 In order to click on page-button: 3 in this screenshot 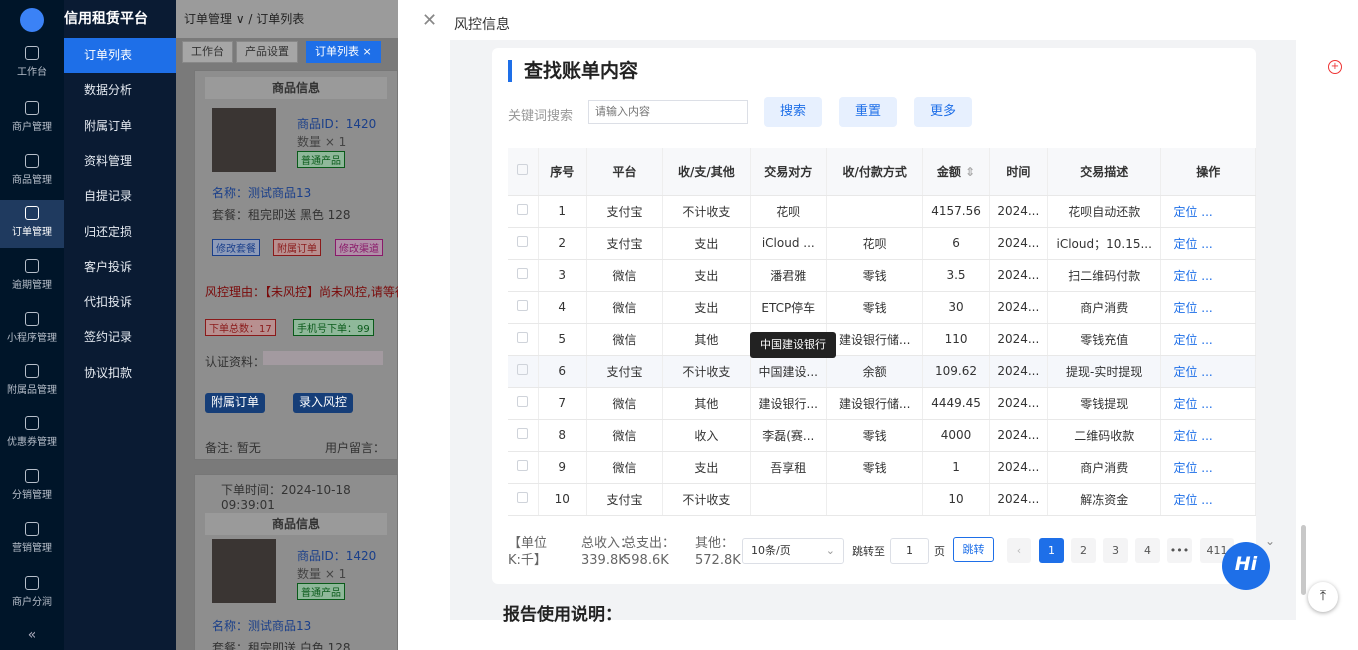, I will do `click(1115, 550)`.